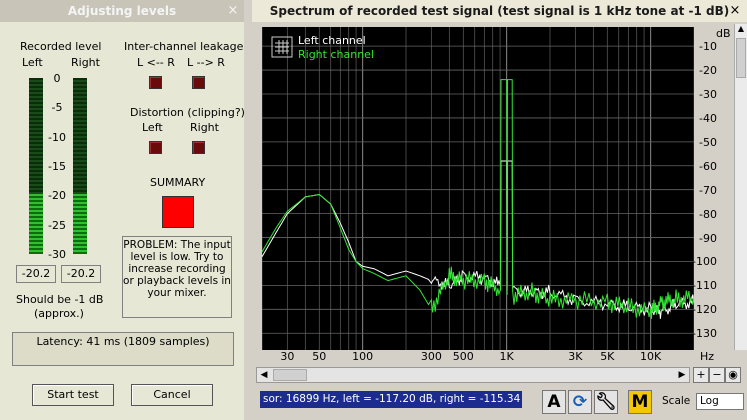 This screenshot has width=747, height=420. What do you see at coordinates (606, 402) in the screenshot?
I see `wrench-icon: 🔧︎` at bounding box center [606, 402].